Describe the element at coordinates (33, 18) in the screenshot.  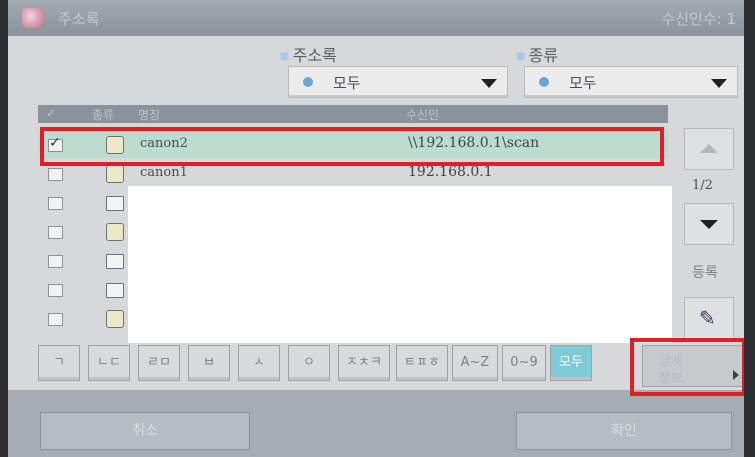
I see `address-book-app-icon` at that location.